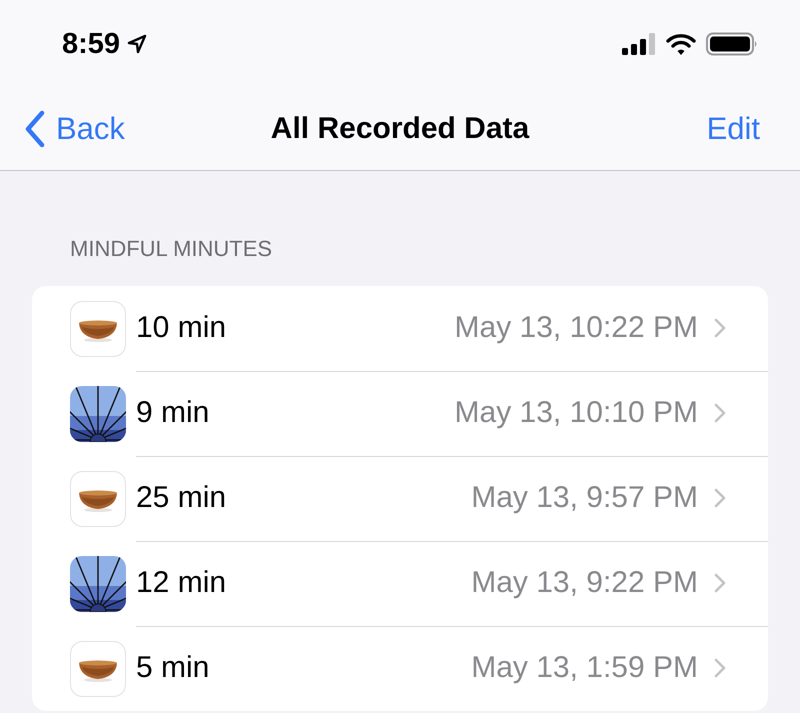  I want to click on duration-label: 25 min, so click(181, 498).